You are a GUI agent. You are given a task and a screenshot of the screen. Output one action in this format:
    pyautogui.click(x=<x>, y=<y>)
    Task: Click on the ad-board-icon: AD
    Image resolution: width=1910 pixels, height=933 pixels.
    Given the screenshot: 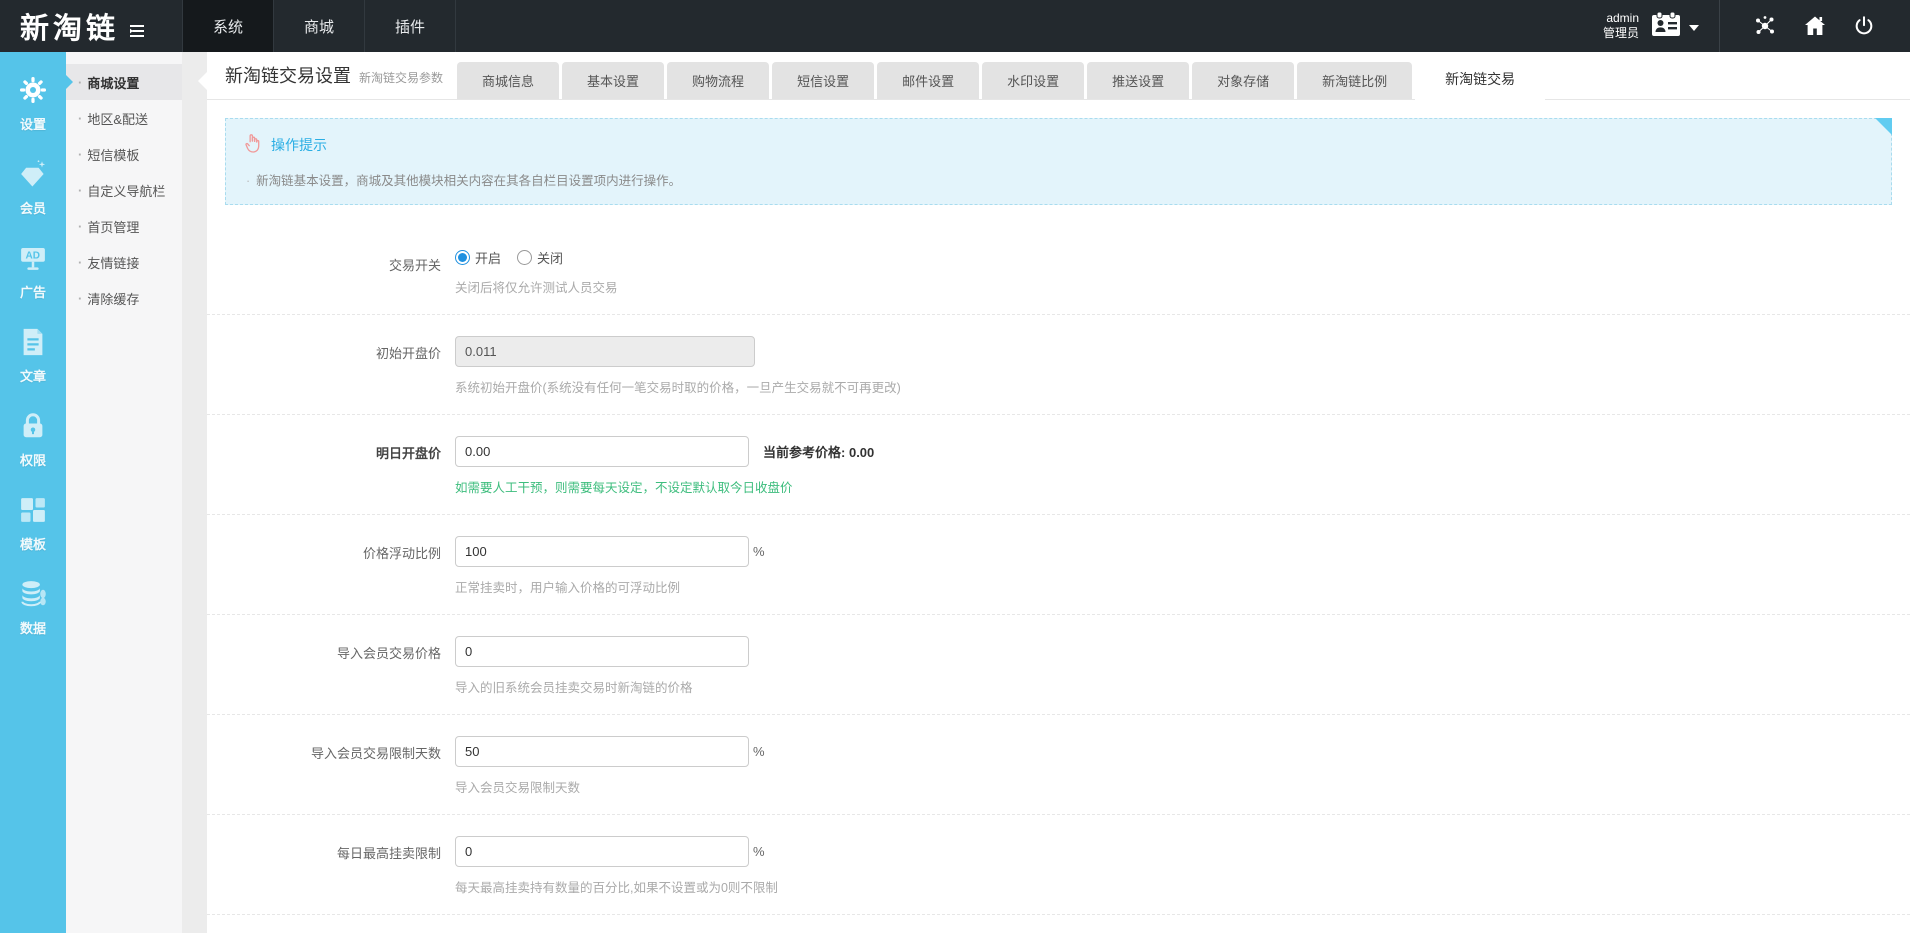 What is the action you would take?
    pyautogui.click(x=33, y=260)
    